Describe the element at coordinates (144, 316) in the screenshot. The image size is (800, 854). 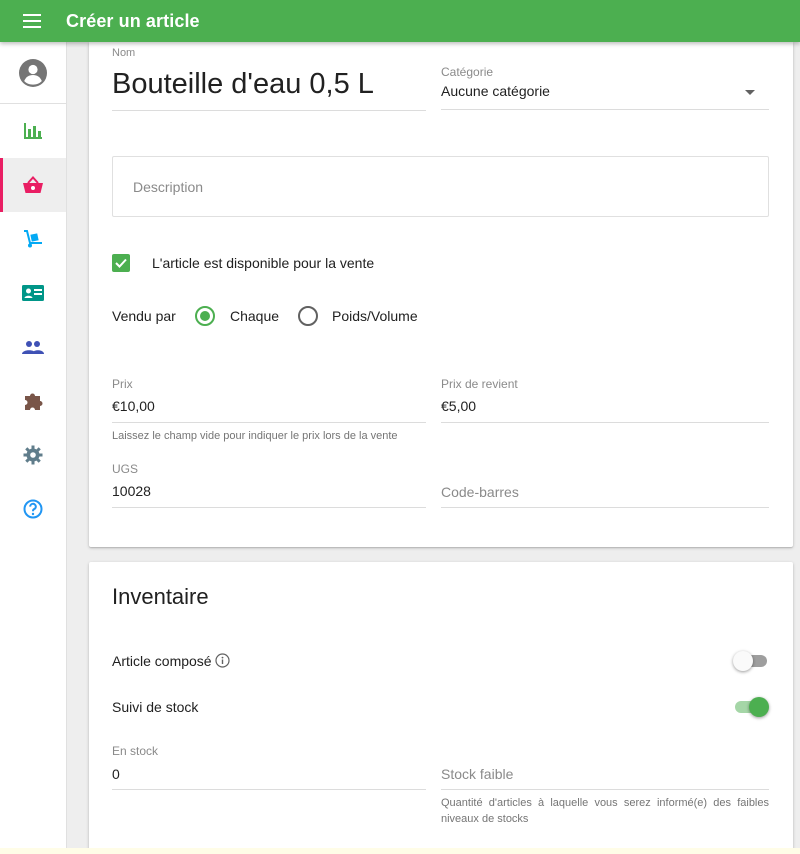
I see `sold-by-label: Vendu par` at that location.